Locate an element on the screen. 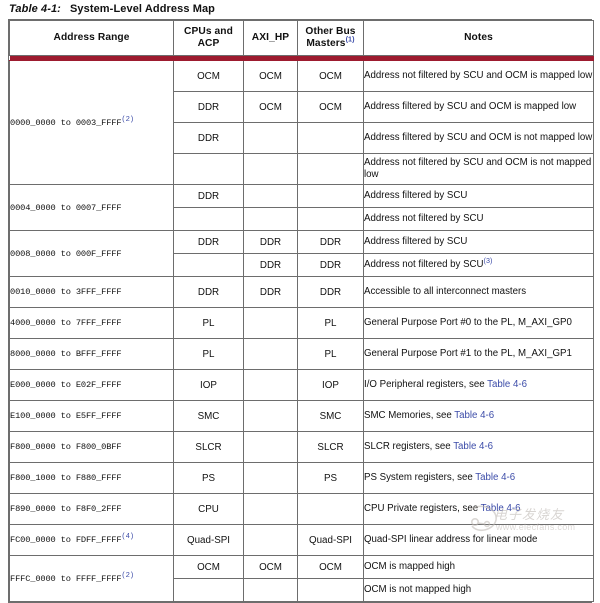 Image resolution: width=600 pixels, height=603 pixels. notes-cell: Accessible to all interconnect masters is located at coordinates (478, 292).